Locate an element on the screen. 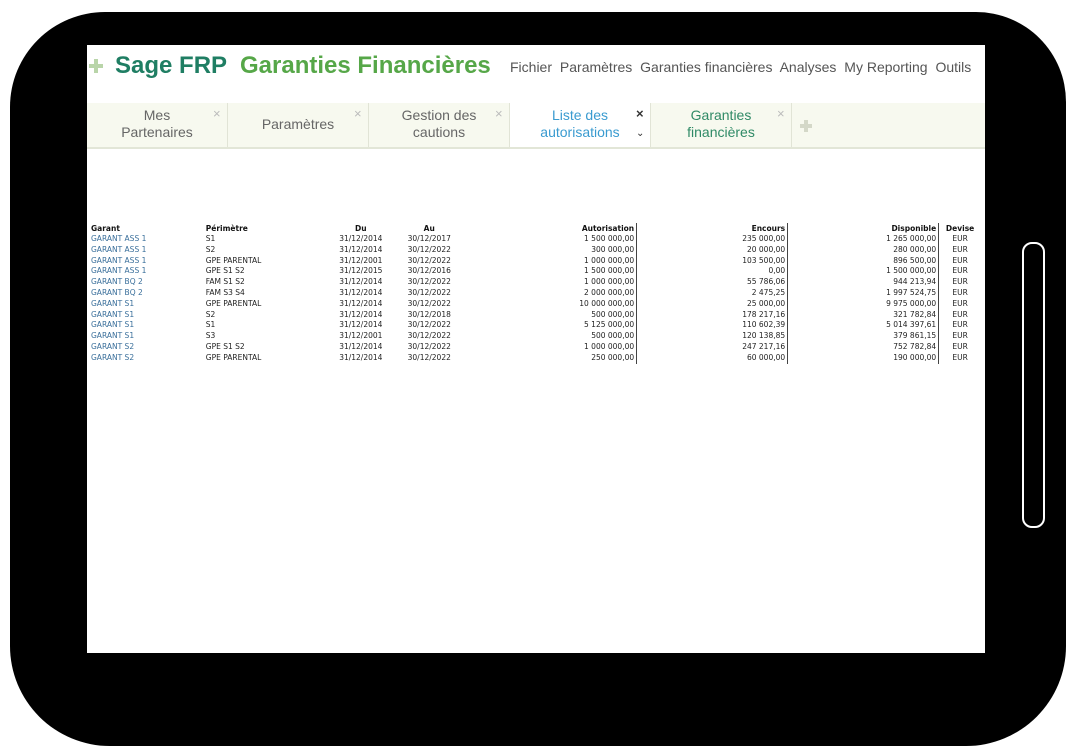 The width and height of the screenshot is (1066, 746). col-header-du: Du is located at coordinates (361, 228).